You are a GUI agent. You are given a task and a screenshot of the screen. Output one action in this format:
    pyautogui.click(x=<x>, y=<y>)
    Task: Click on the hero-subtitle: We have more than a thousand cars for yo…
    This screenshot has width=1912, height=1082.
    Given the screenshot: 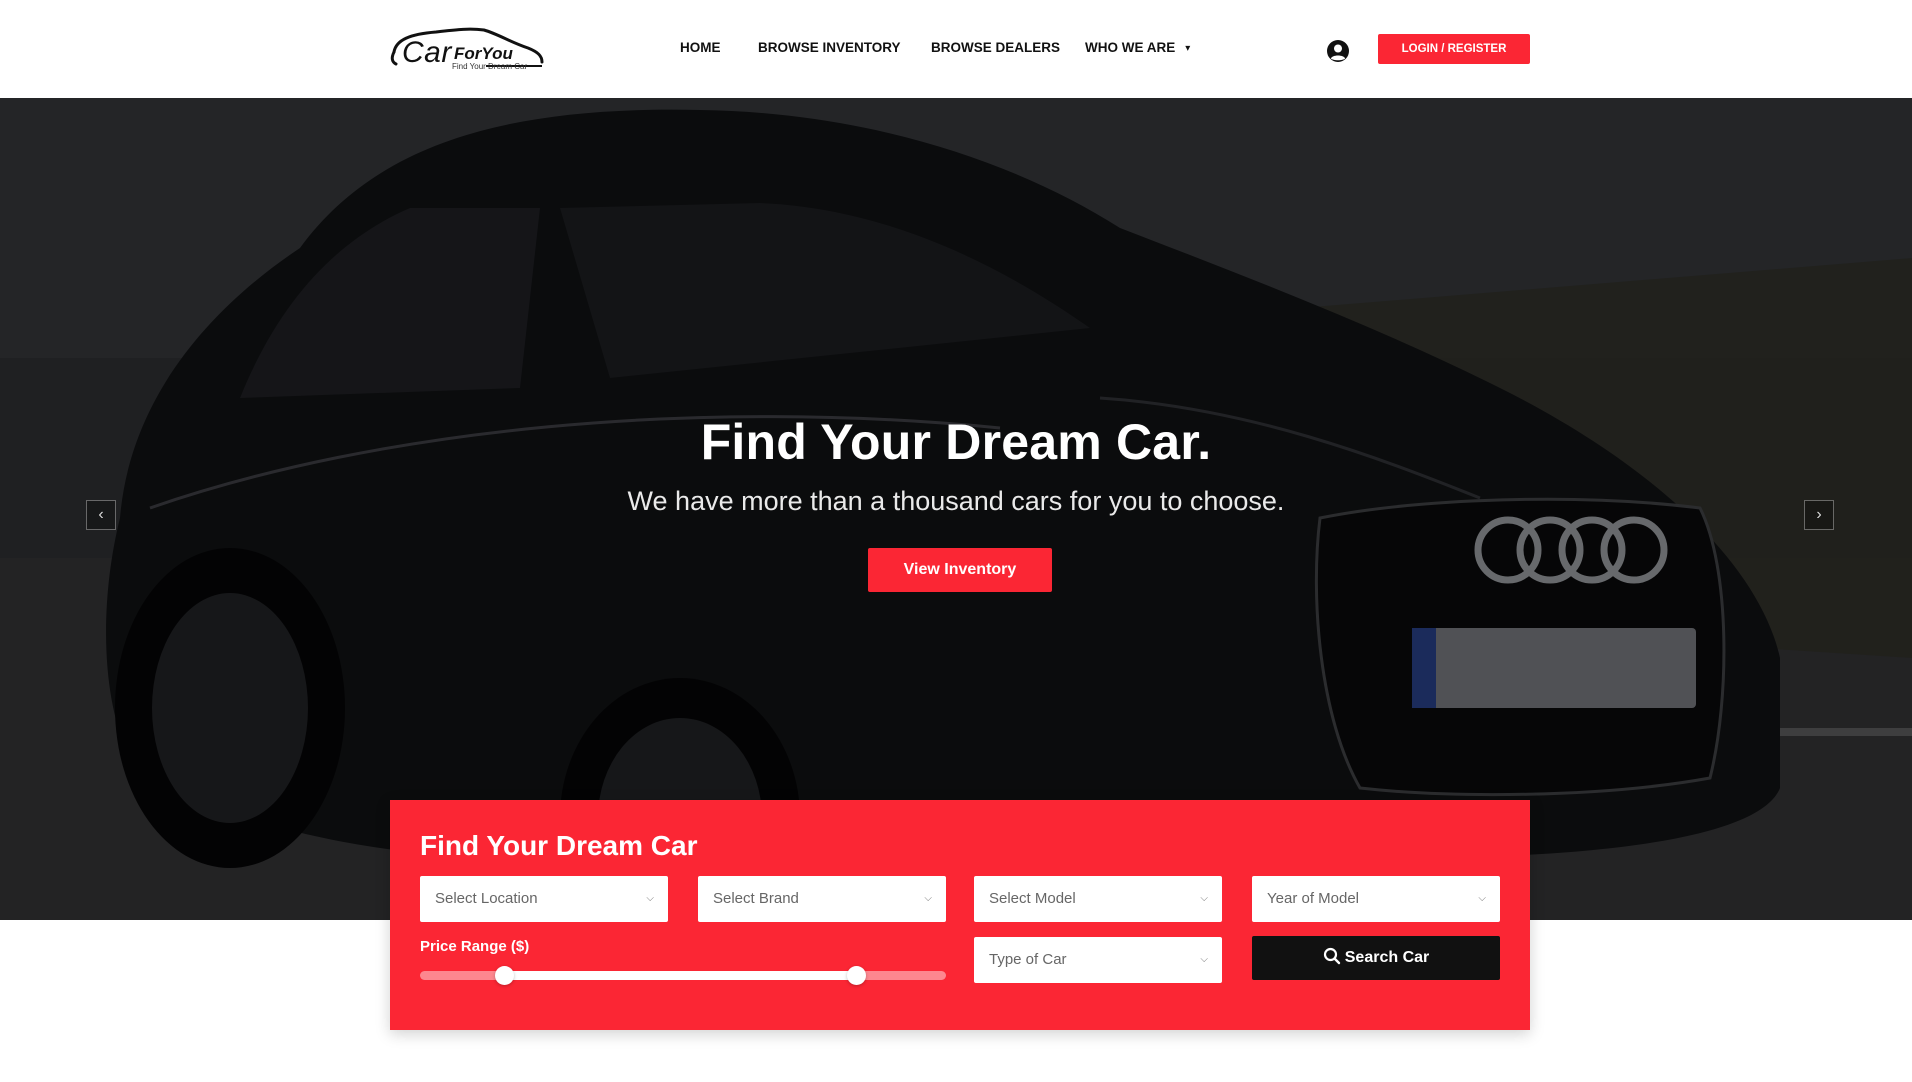 What is the action you would take?
    pyautogui.click(x=956, y=501)
    